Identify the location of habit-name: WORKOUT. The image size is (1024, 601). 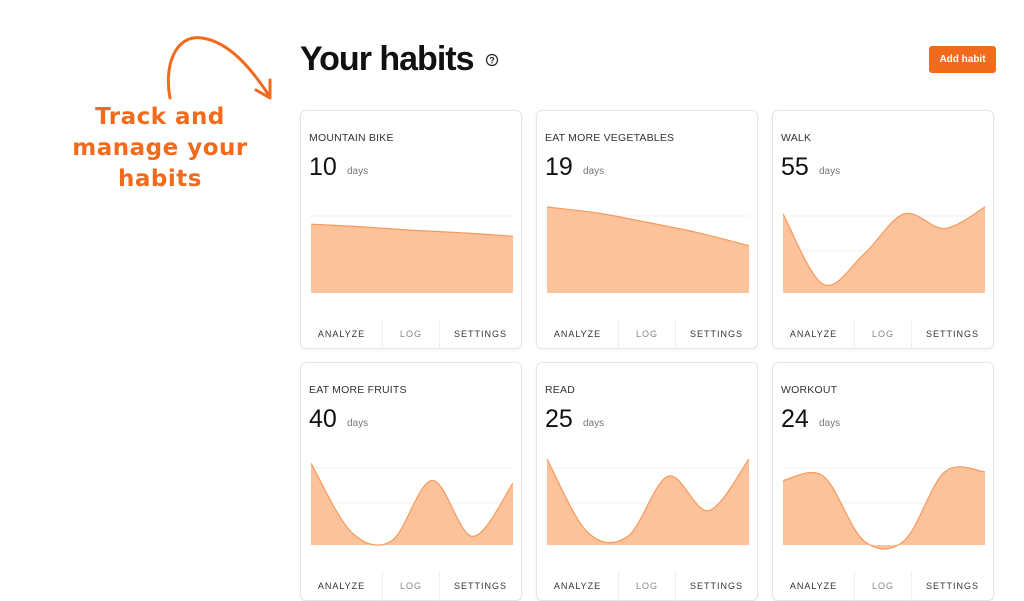
(809, 390).